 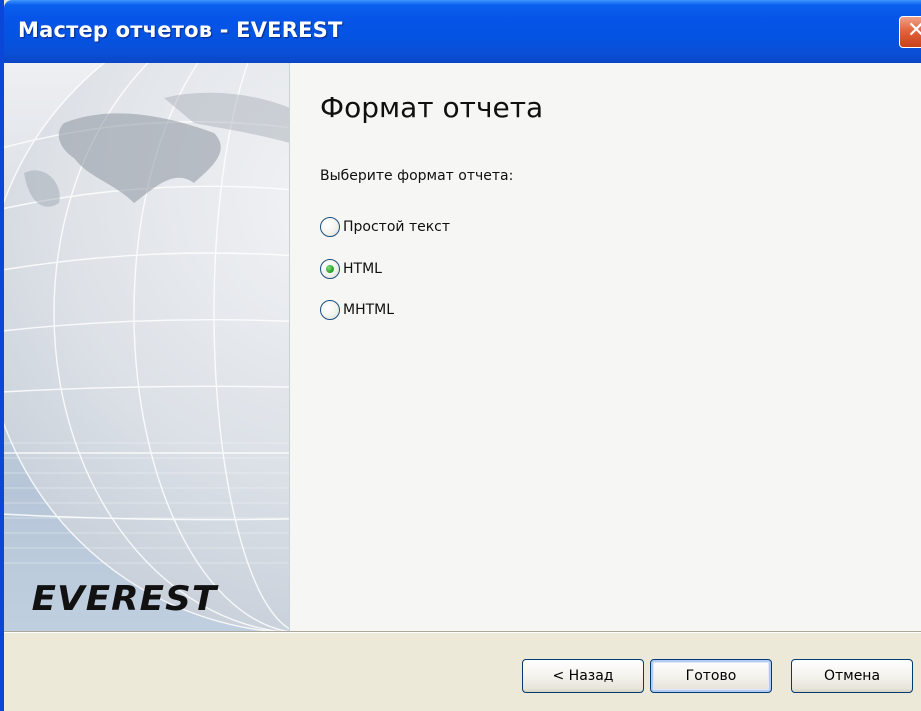 What do you see at coordinates (462, 632) in the screenshot?
I see `button-bar-separator` at bounding box center [462, 632].